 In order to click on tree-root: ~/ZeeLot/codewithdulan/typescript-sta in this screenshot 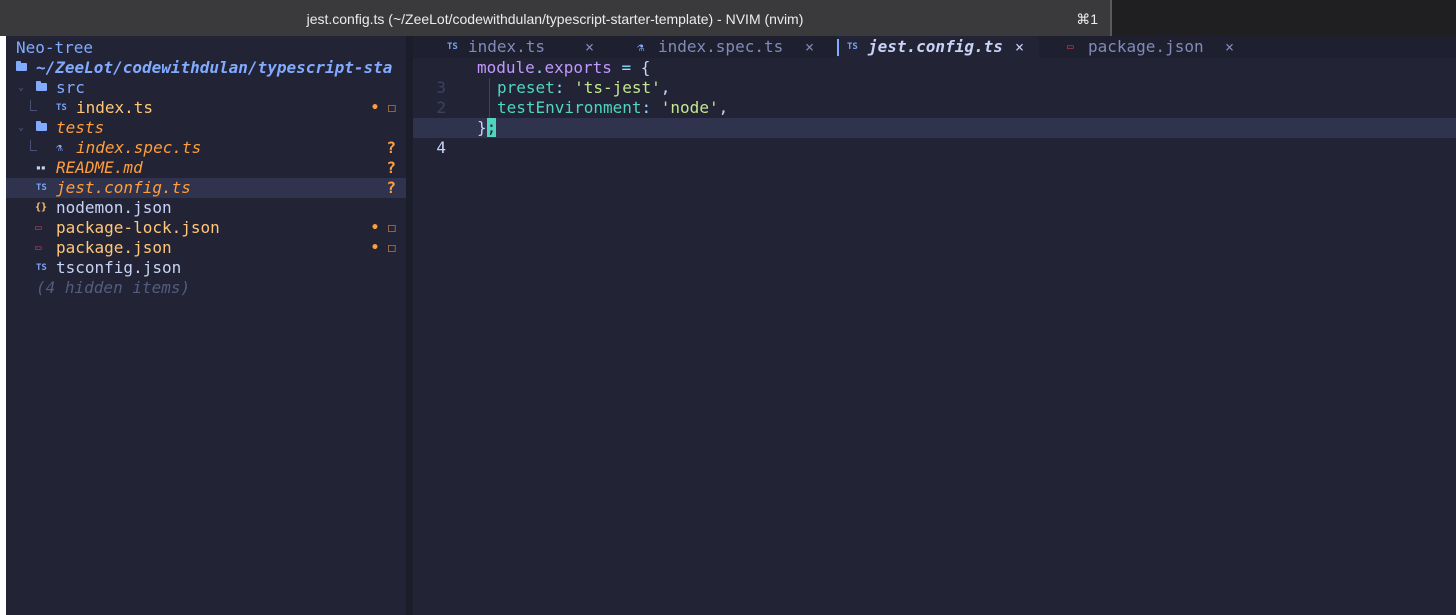, I will do `click(206, 68)`.